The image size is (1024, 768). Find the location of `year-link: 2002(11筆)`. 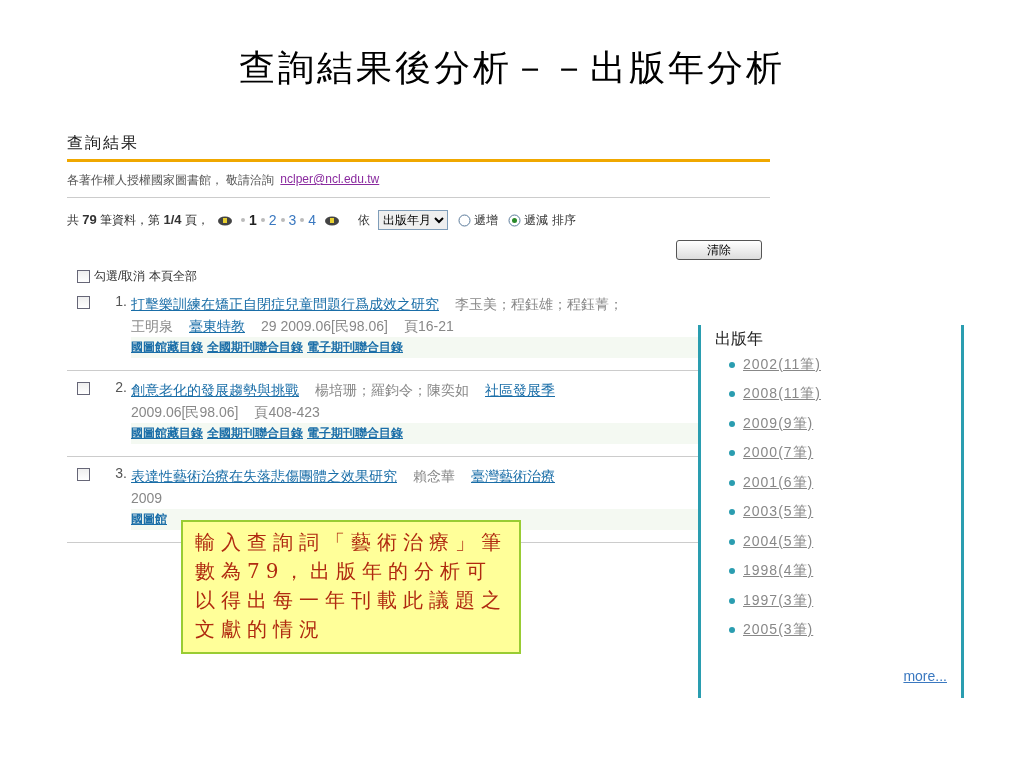

year-link: 2002(11筆) is located at coordinates (782, 364).